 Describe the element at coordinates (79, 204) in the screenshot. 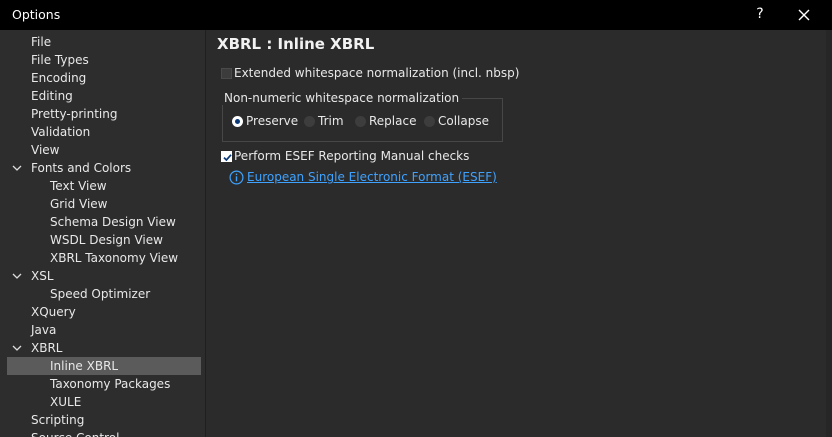

I see `tree-item-label: Grid View` at that location.